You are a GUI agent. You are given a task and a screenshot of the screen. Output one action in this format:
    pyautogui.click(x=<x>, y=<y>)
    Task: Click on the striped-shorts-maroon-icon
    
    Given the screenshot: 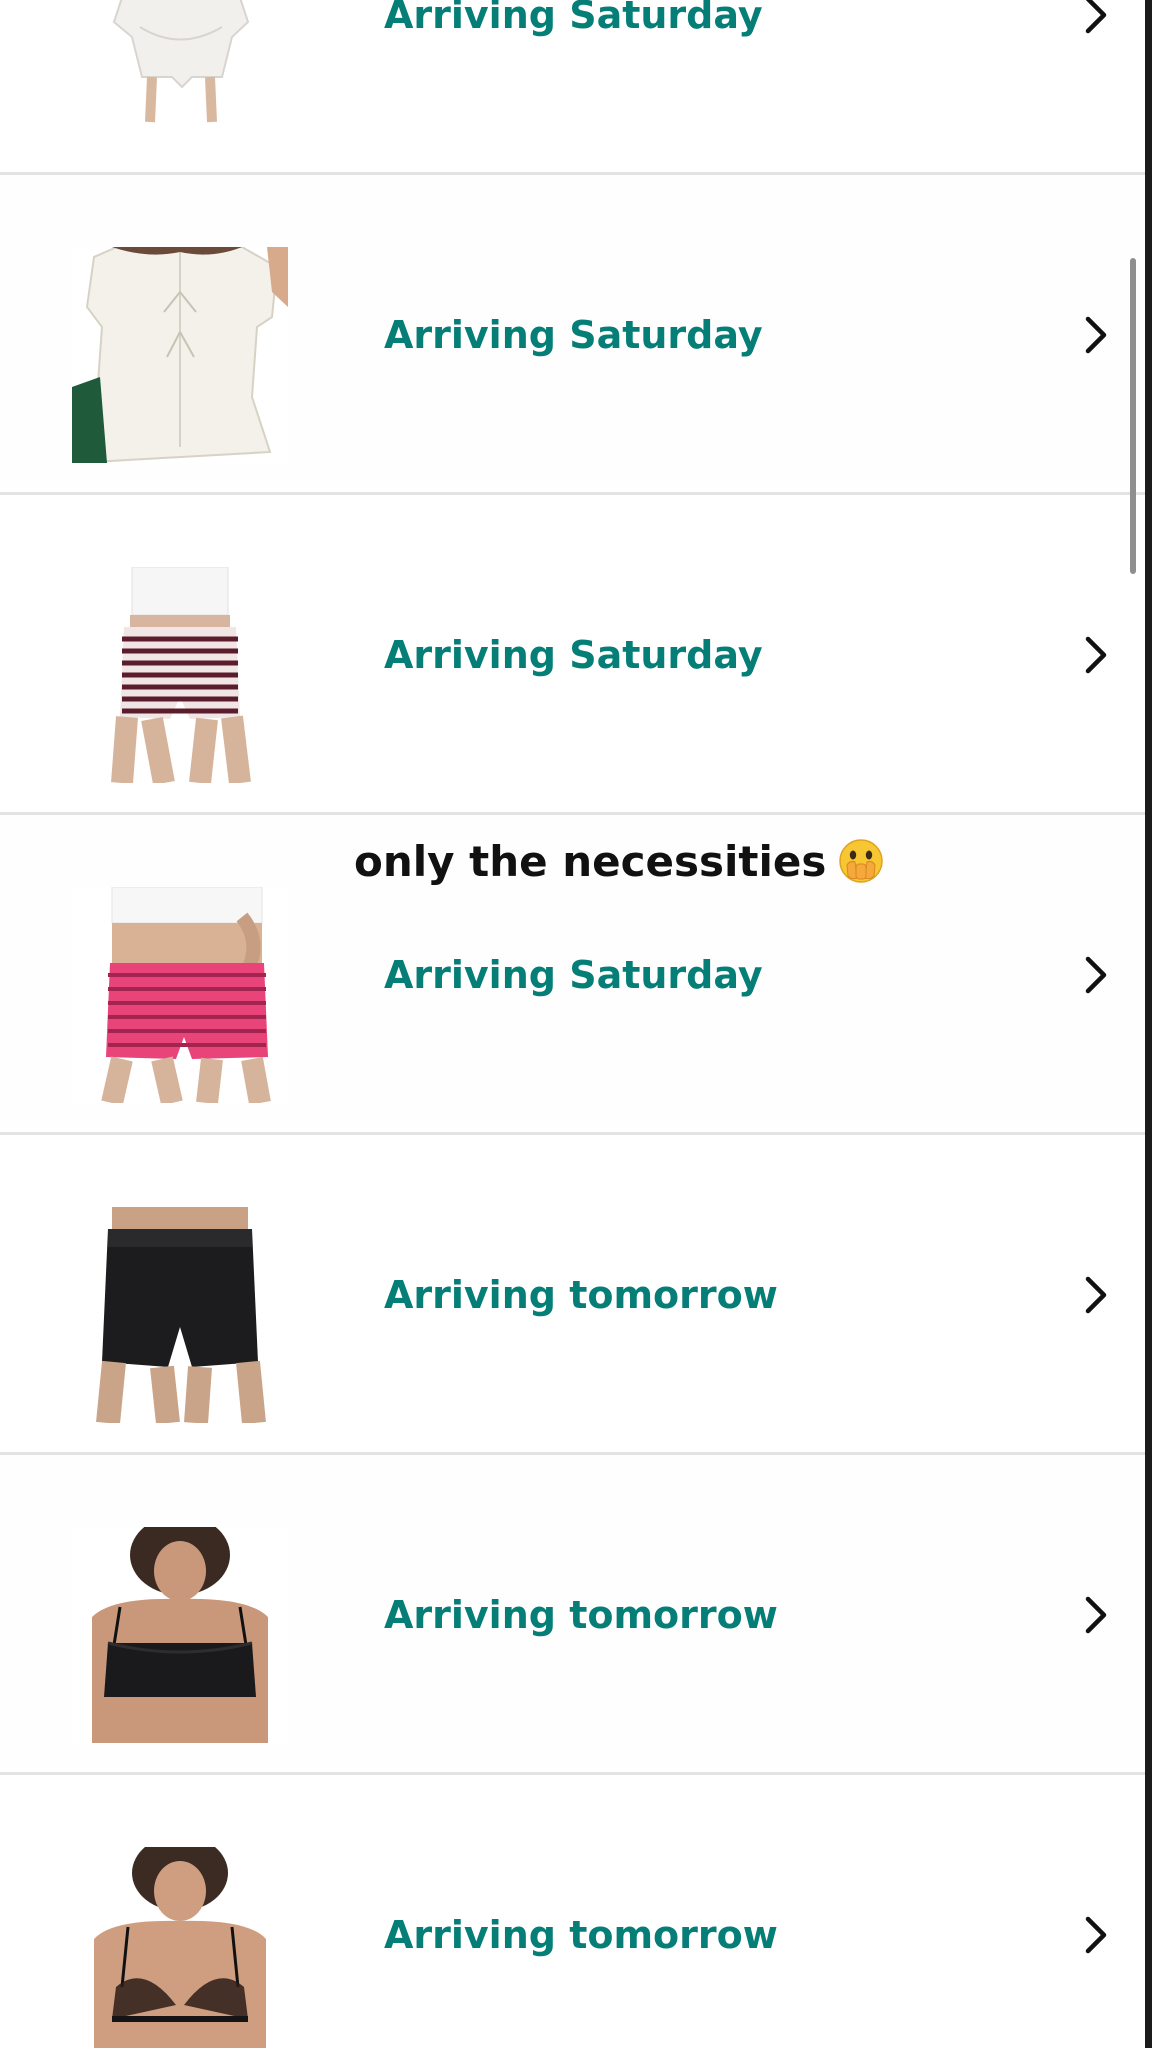 What is the action you would take?
    pyautogui.click(x=180, y=675)
    